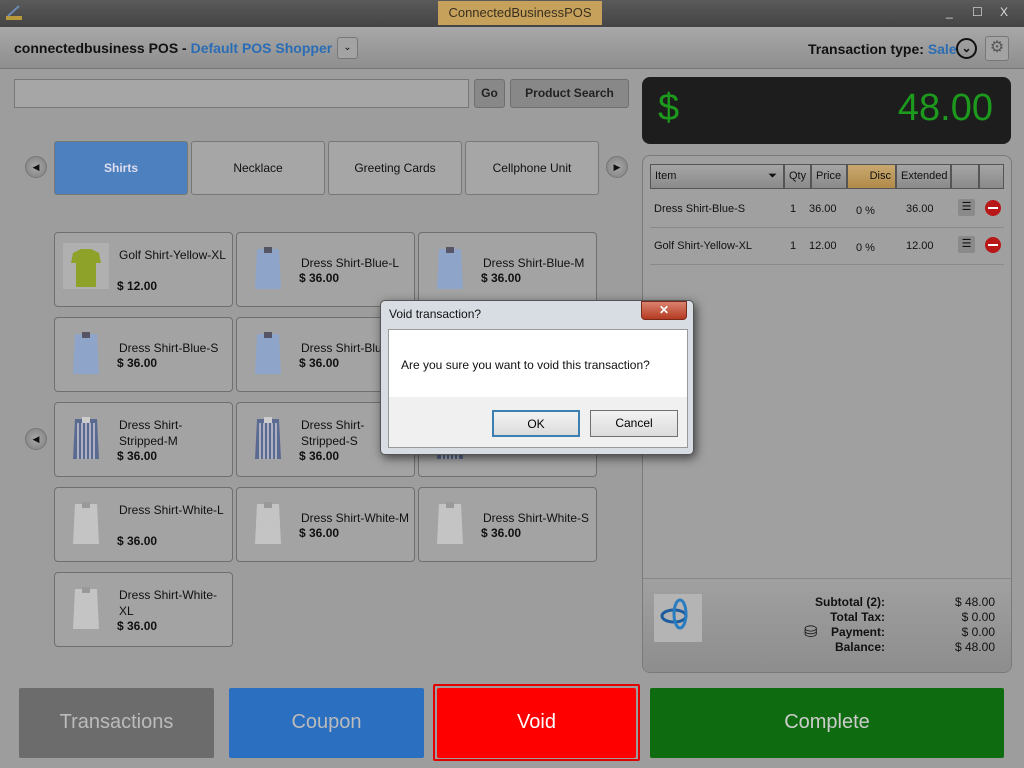 Image resolution: width=1024 pixels, height=768 pixels. Describe the element at coordinates (169, 348) in the screenshot. I see `product-name: Dress Shirt-Blue-S` at that location.